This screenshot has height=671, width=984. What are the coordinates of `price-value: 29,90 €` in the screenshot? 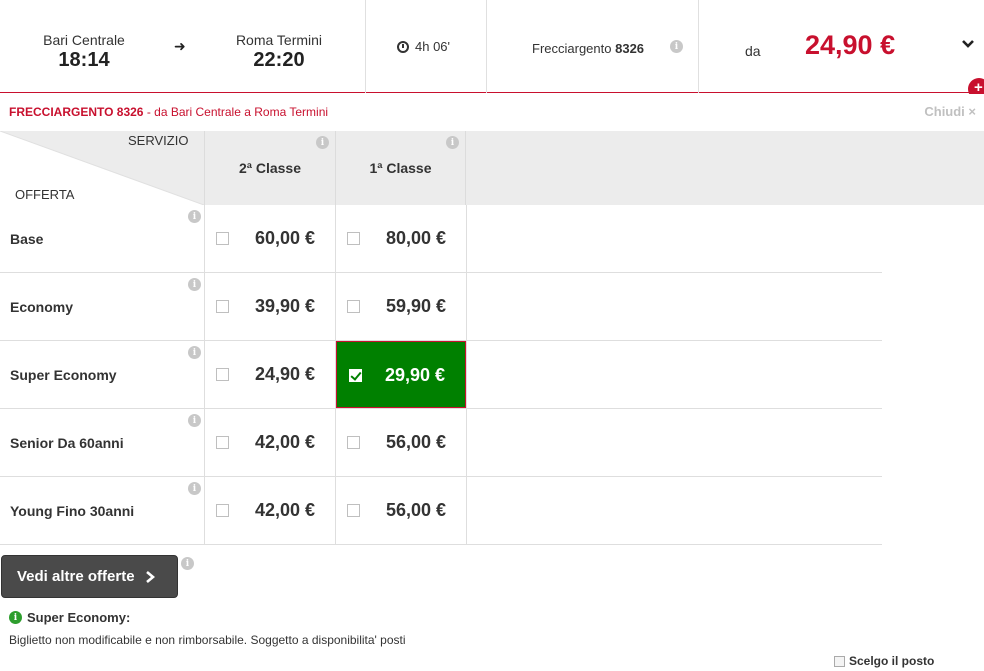 It's located at (414, 375).